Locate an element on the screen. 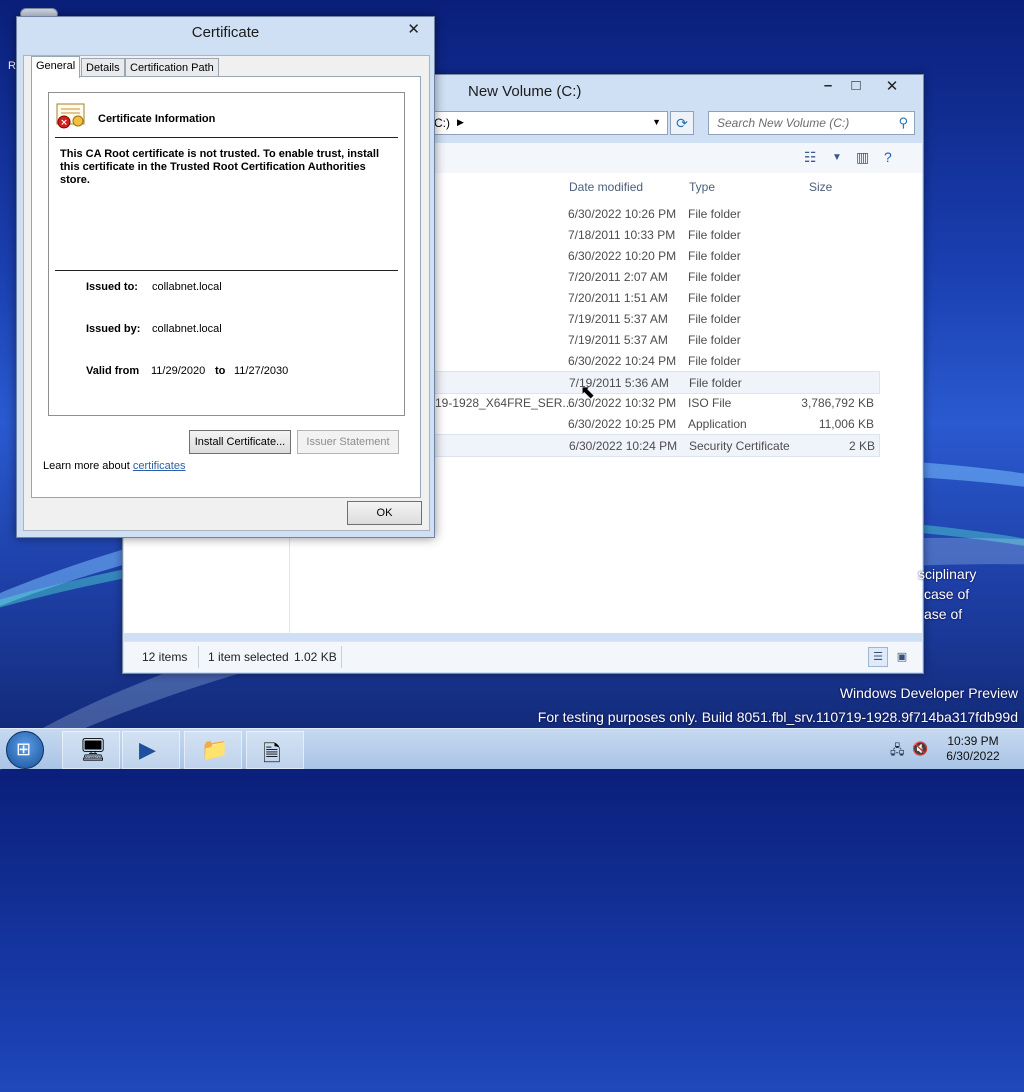 Image resolution: width=1024 pixels, height=1092 pixels. table-row: 7/18/2011 10:33 PM File folder is located at coordinates (655, 234).